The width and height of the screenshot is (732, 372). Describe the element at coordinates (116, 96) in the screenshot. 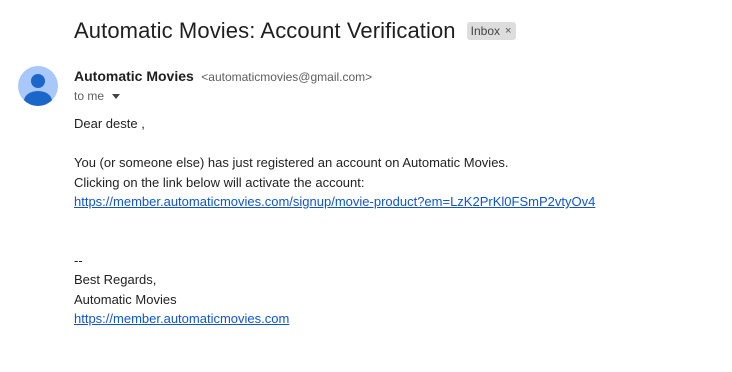

I see `caret-down-icon` at that location.